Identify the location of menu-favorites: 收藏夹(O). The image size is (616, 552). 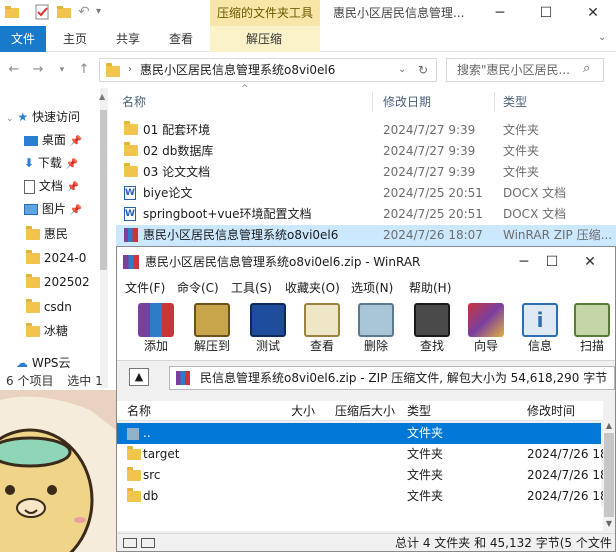
(312, 288).